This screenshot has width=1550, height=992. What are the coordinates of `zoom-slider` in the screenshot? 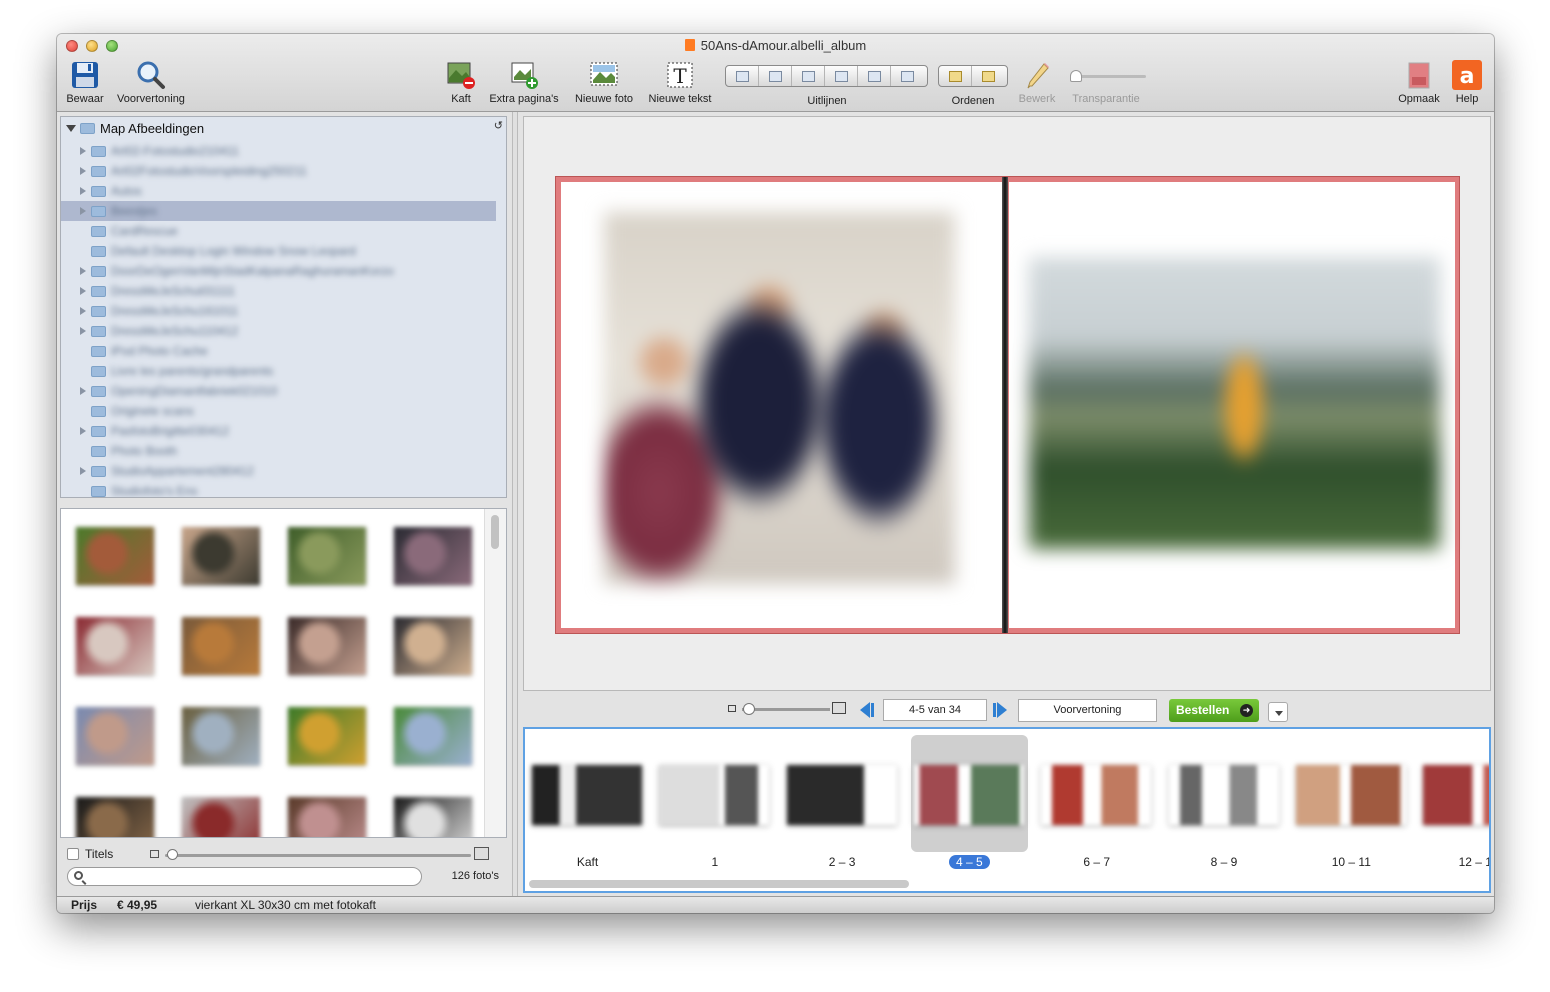 It's located at (787, 708).